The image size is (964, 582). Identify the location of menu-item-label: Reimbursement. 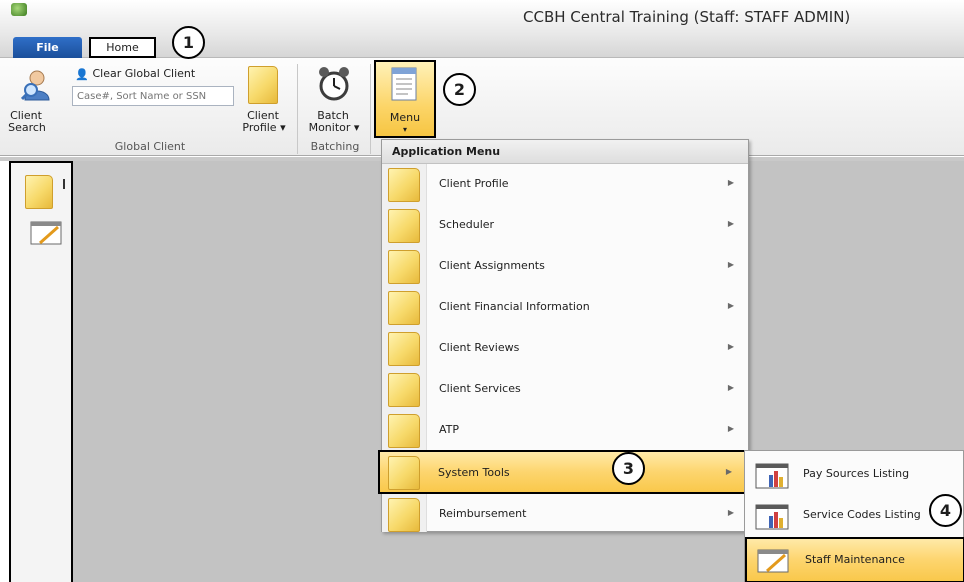
(483, 513).